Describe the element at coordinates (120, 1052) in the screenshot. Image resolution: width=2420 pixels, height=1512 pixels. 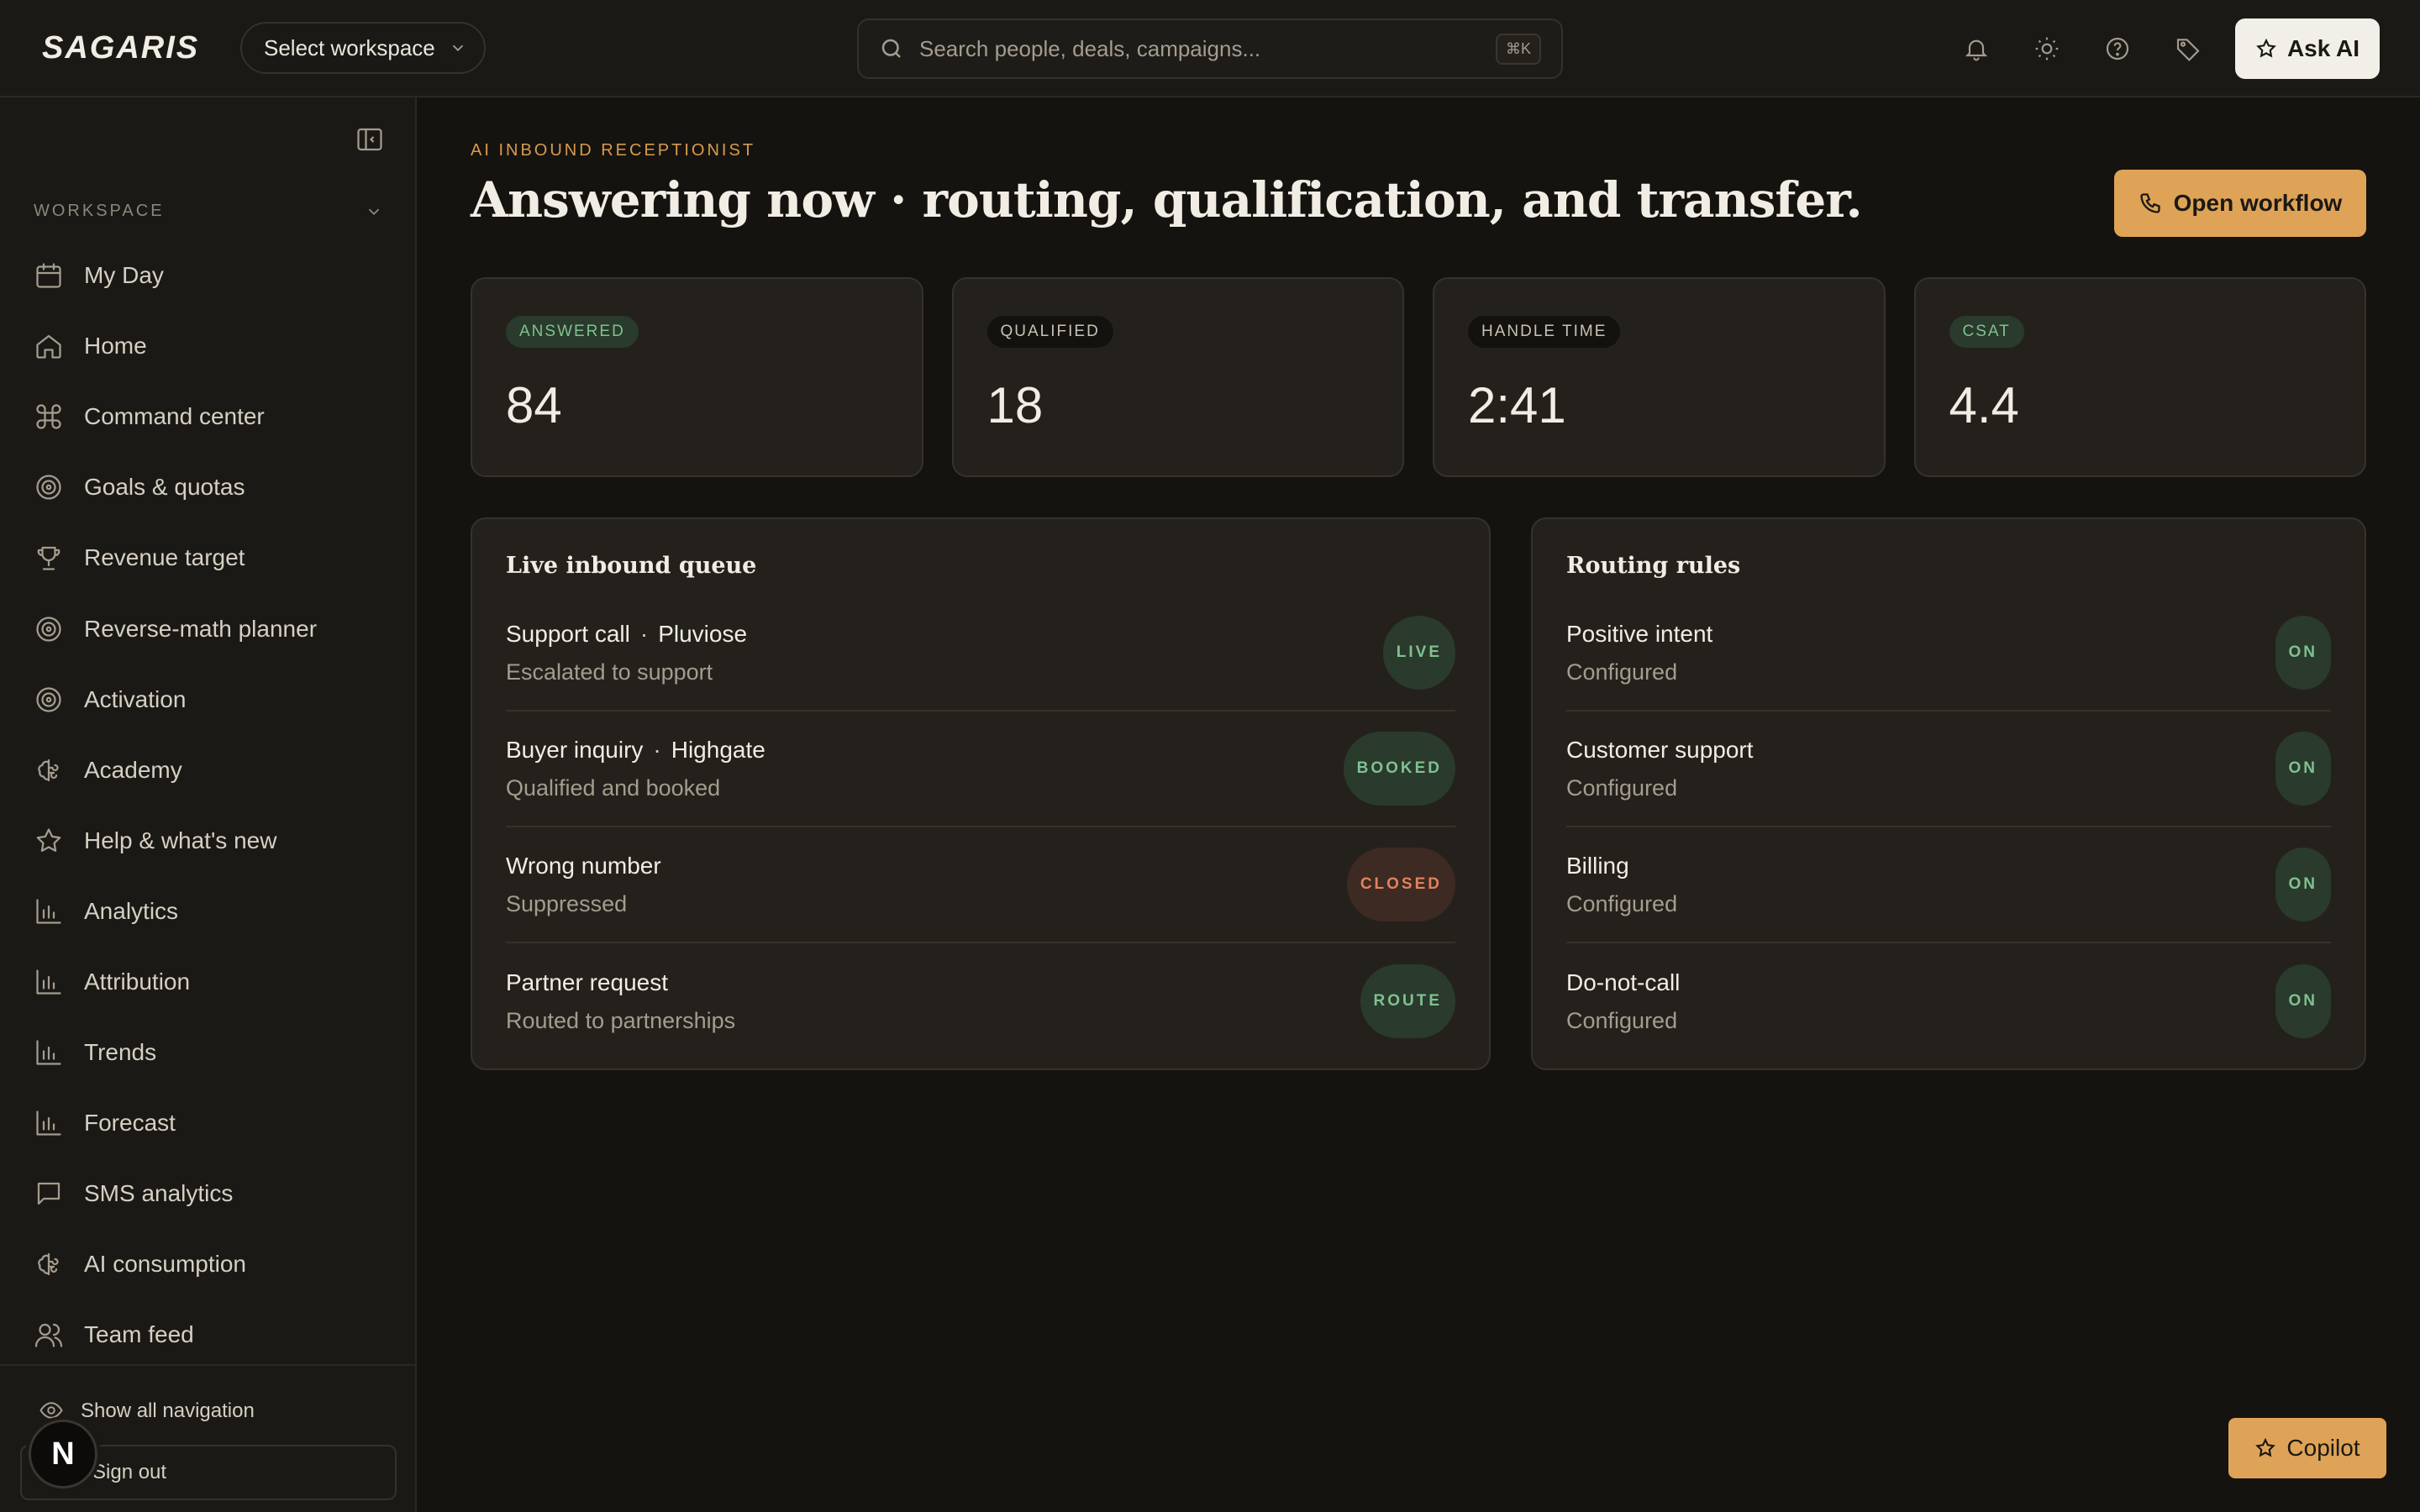
I see `sidebar-item-label: Trends` at that location.